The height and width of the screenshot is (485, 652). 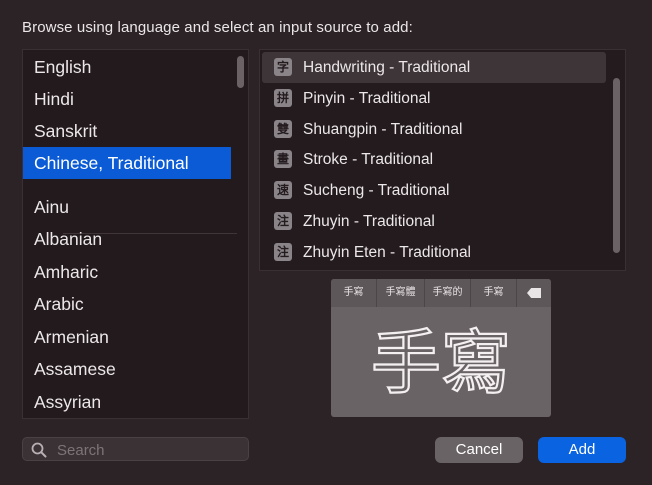 What do you see at coordinates (283, 221) in the screenshot?
I see `zhuyin-source-icon: 注` at bounding box center [283, 221].